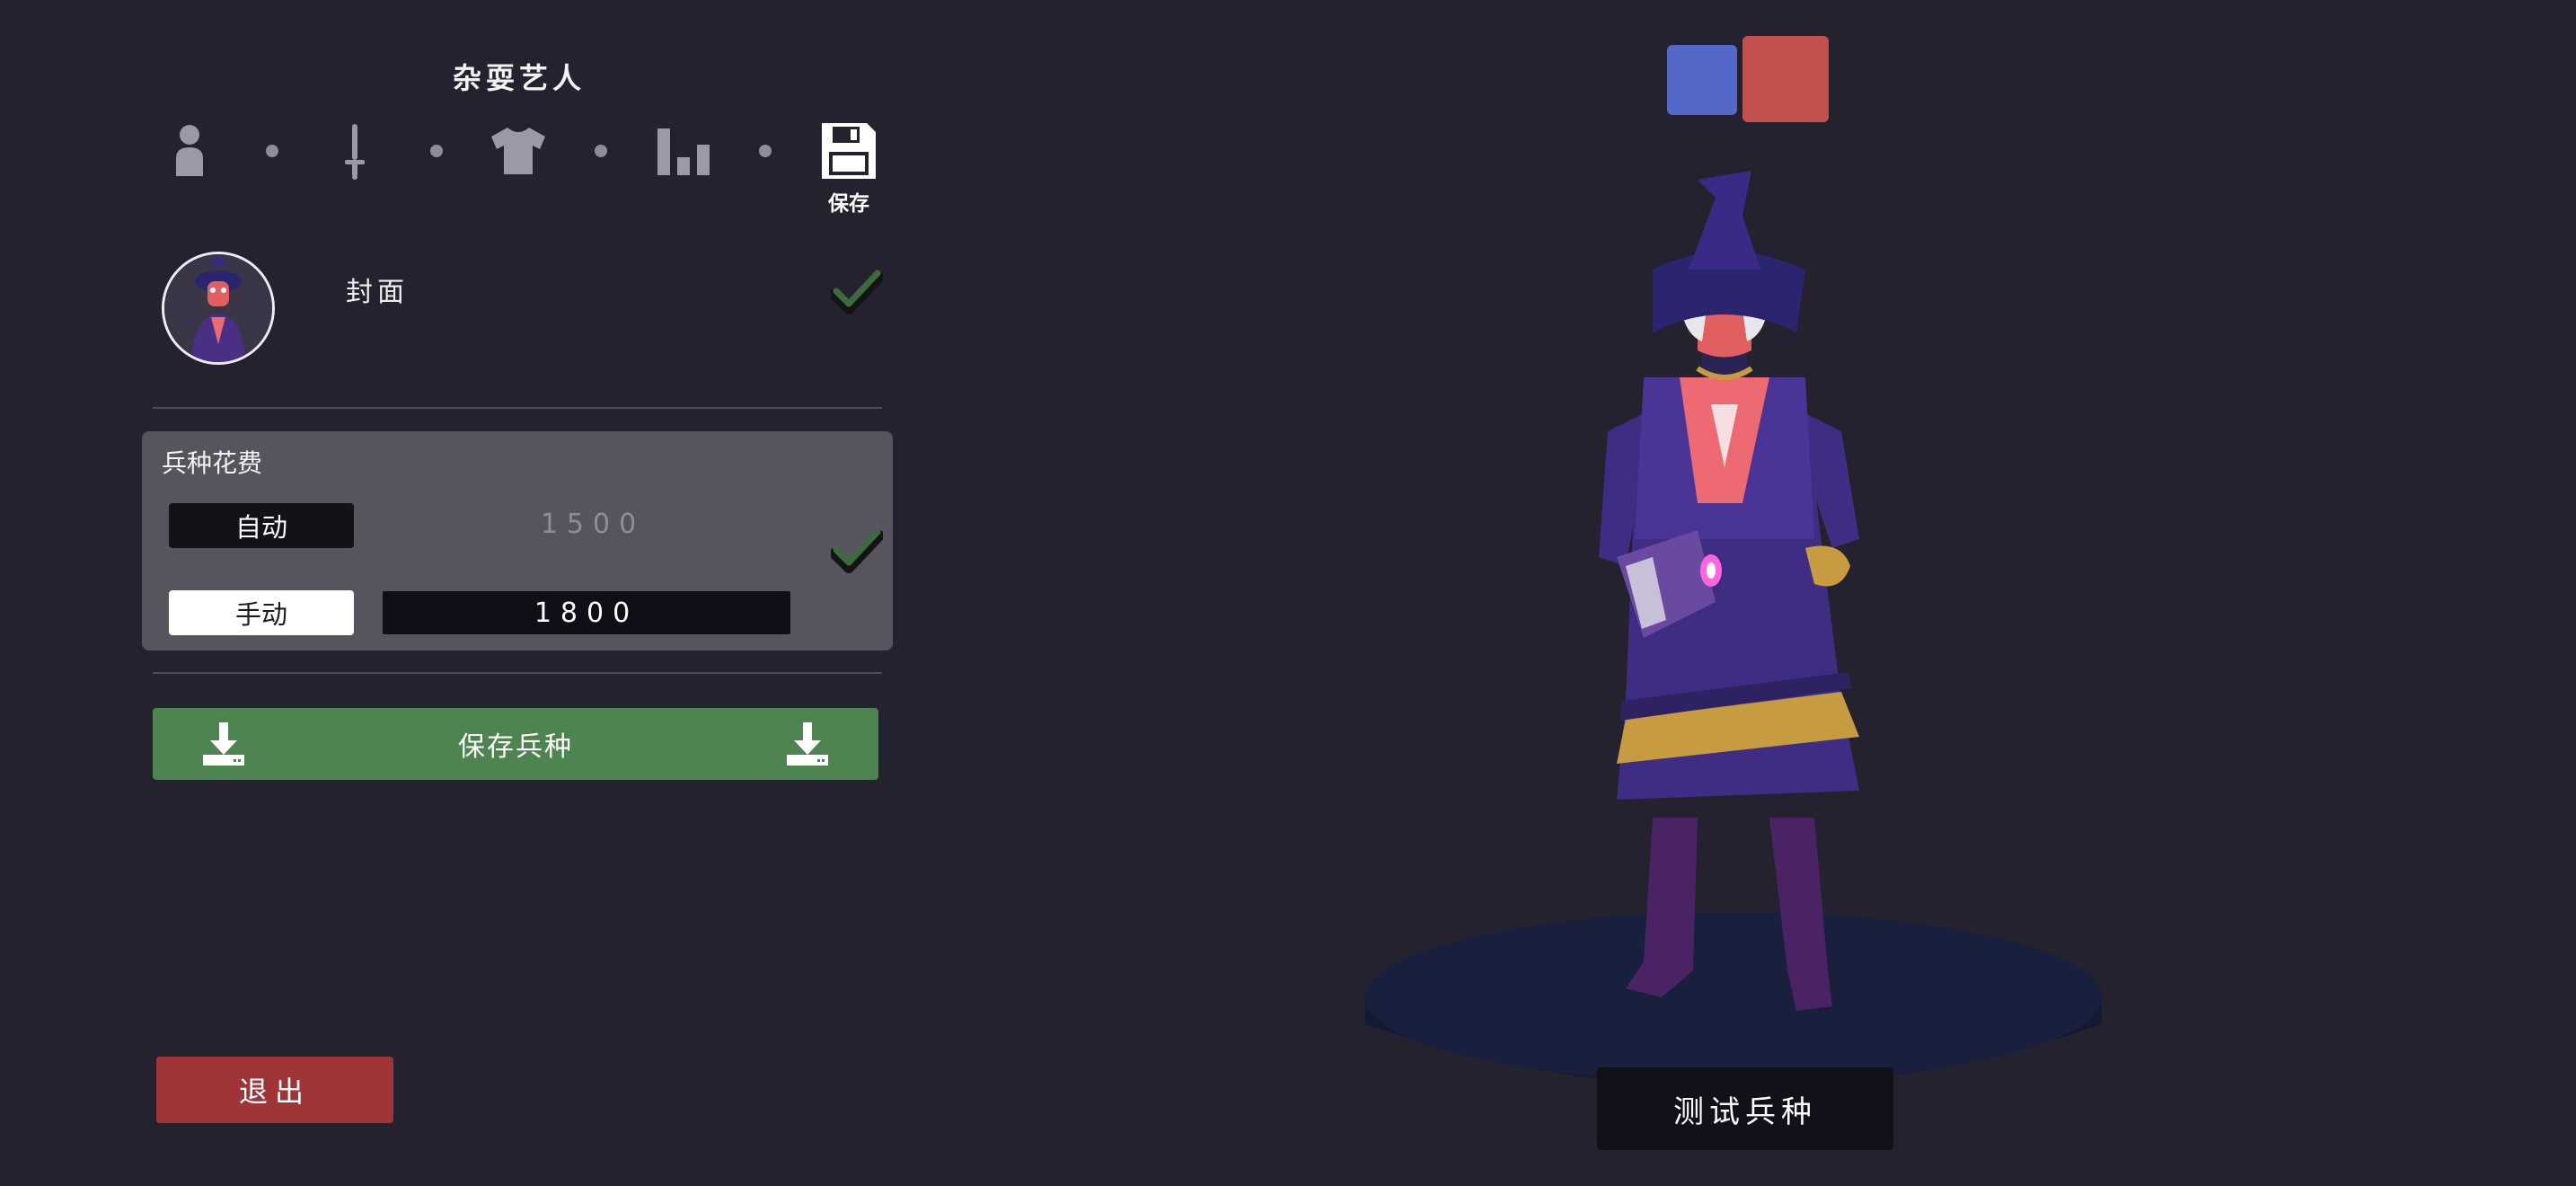 The image size is (2576, 1186). I want to click on sword-icon, so click(355, 152).